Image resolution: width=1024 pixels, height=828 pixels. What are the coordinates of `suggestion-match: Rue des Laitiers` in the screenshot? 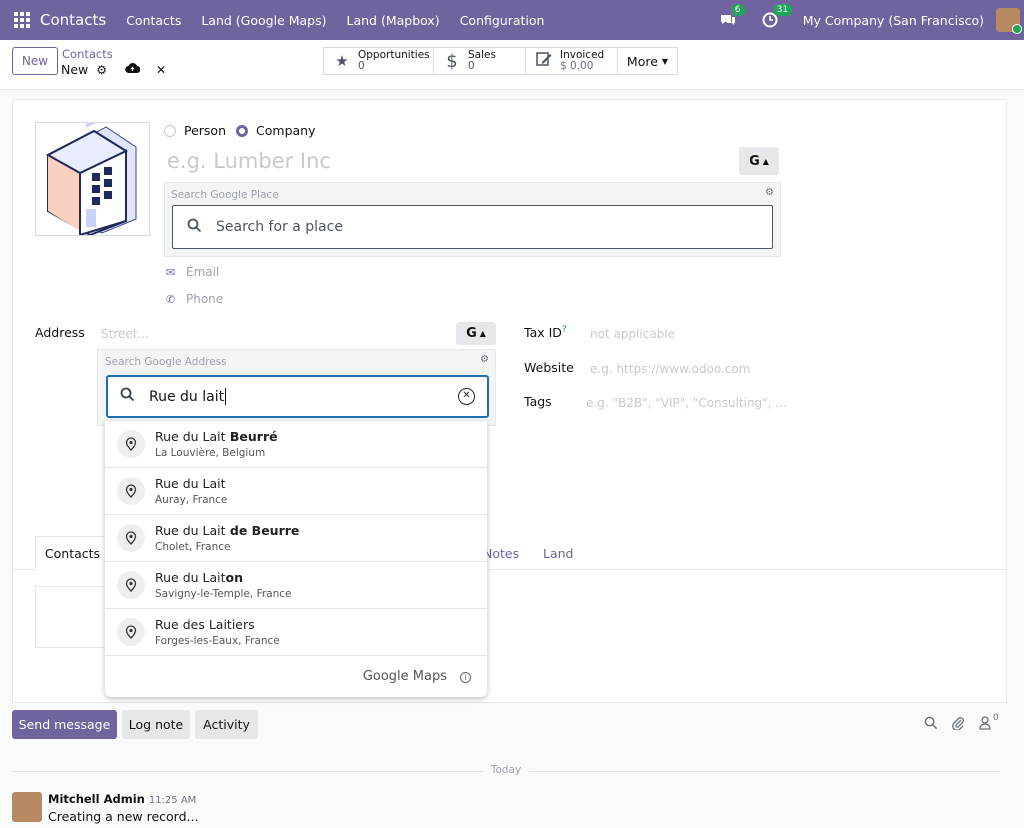 It's located at (205, 624).